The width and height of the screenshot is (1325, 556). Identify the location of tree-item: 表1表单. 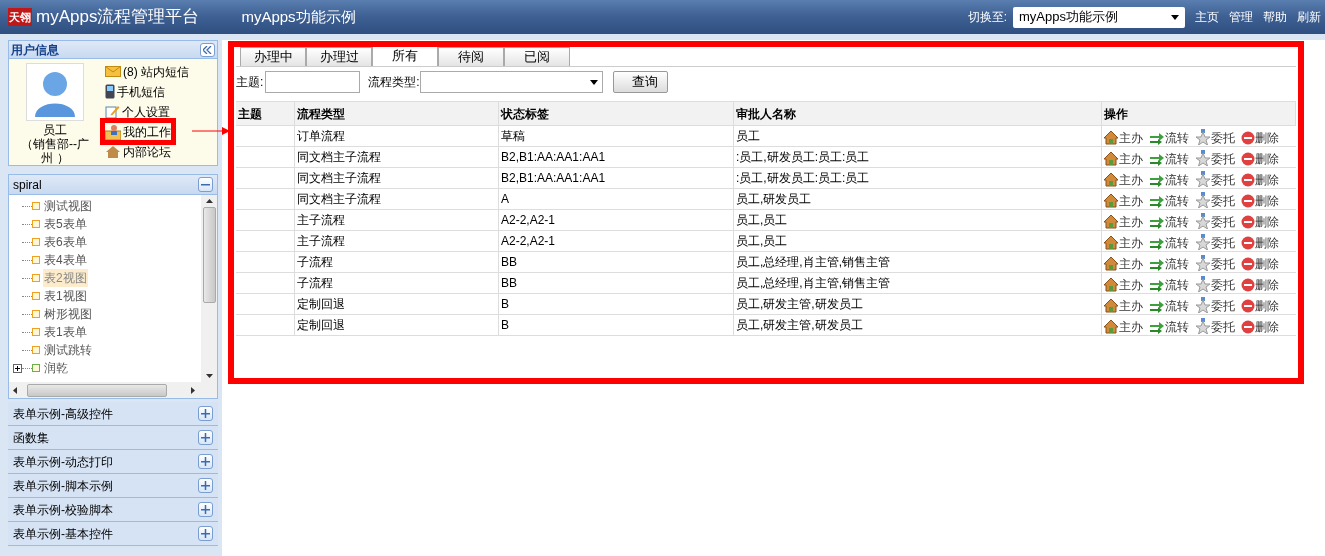
(65, 332).